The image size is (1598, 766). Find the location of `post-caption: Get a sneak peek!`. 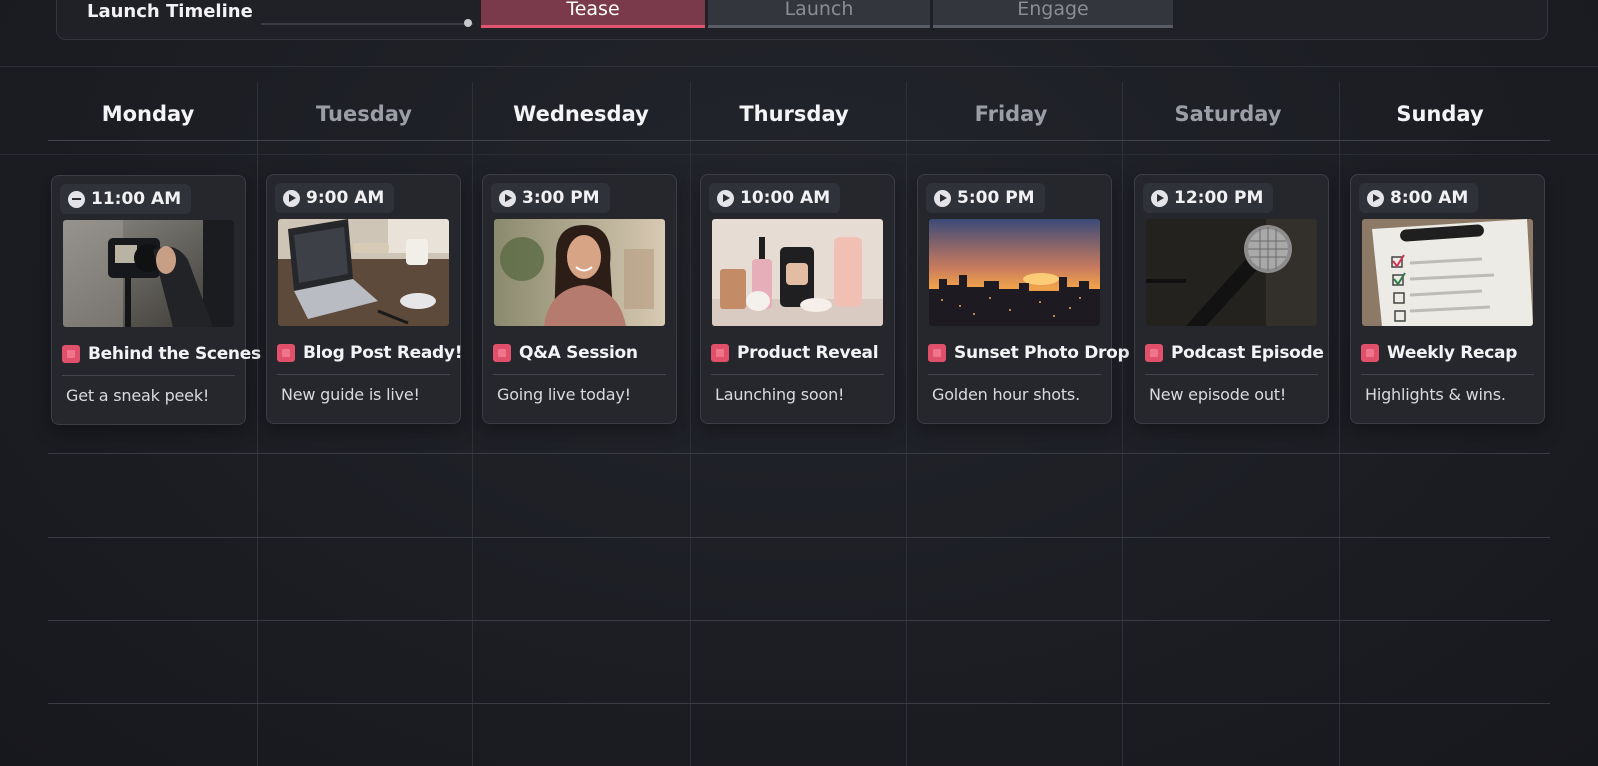

post-caption: Get a sneak peek! is located at coordinates (138, 395).